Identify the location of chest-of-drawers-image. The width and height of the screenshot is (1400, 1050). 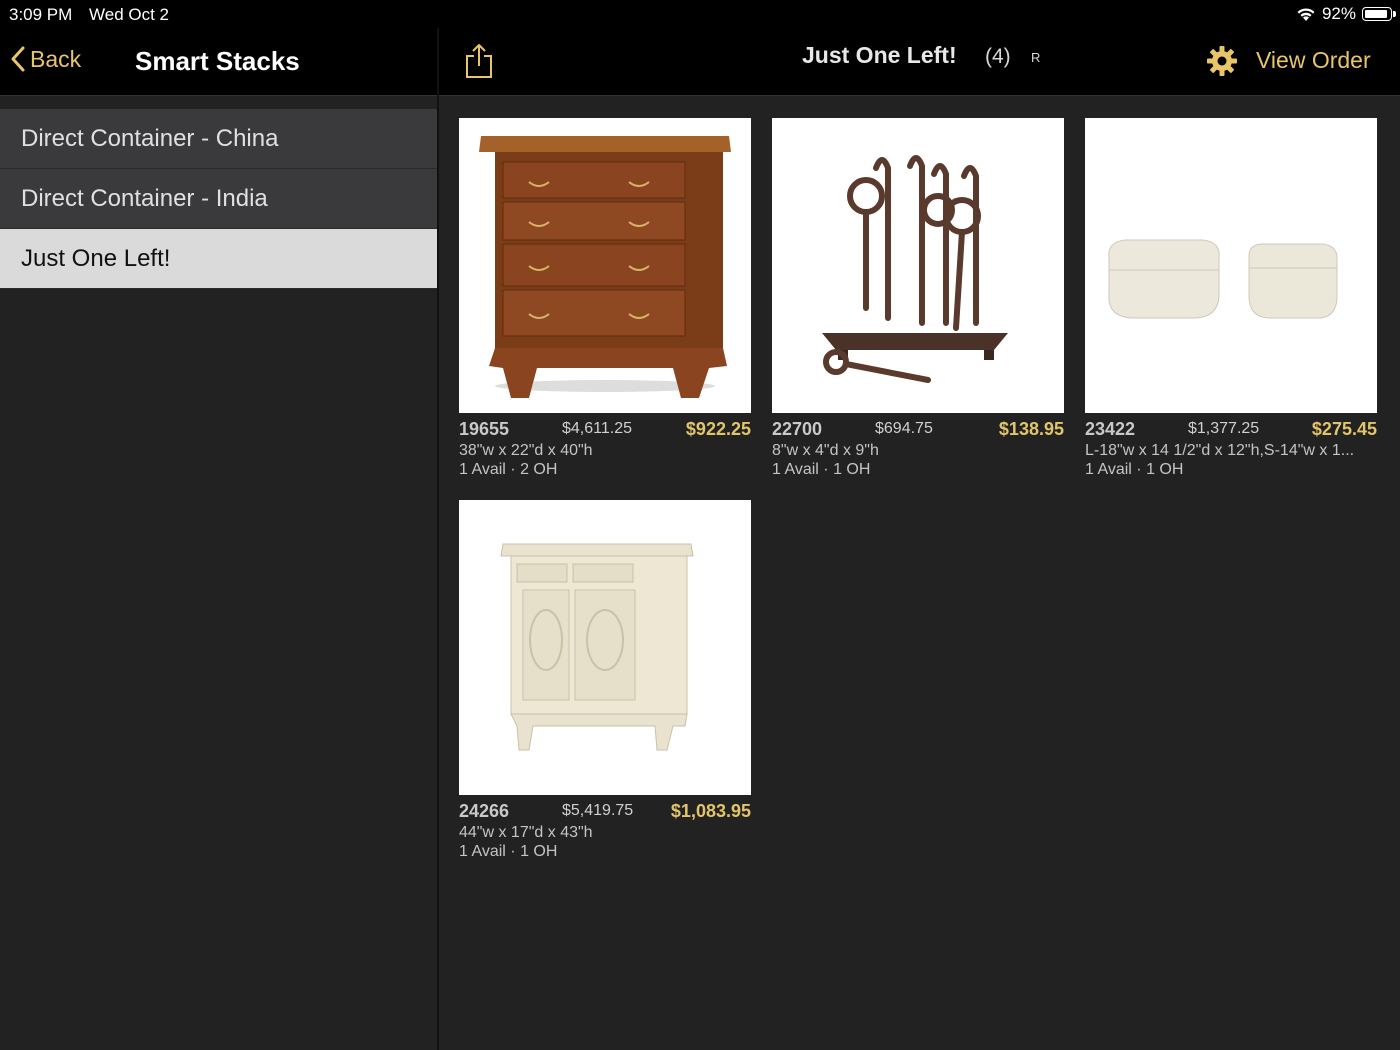
(605, 265).